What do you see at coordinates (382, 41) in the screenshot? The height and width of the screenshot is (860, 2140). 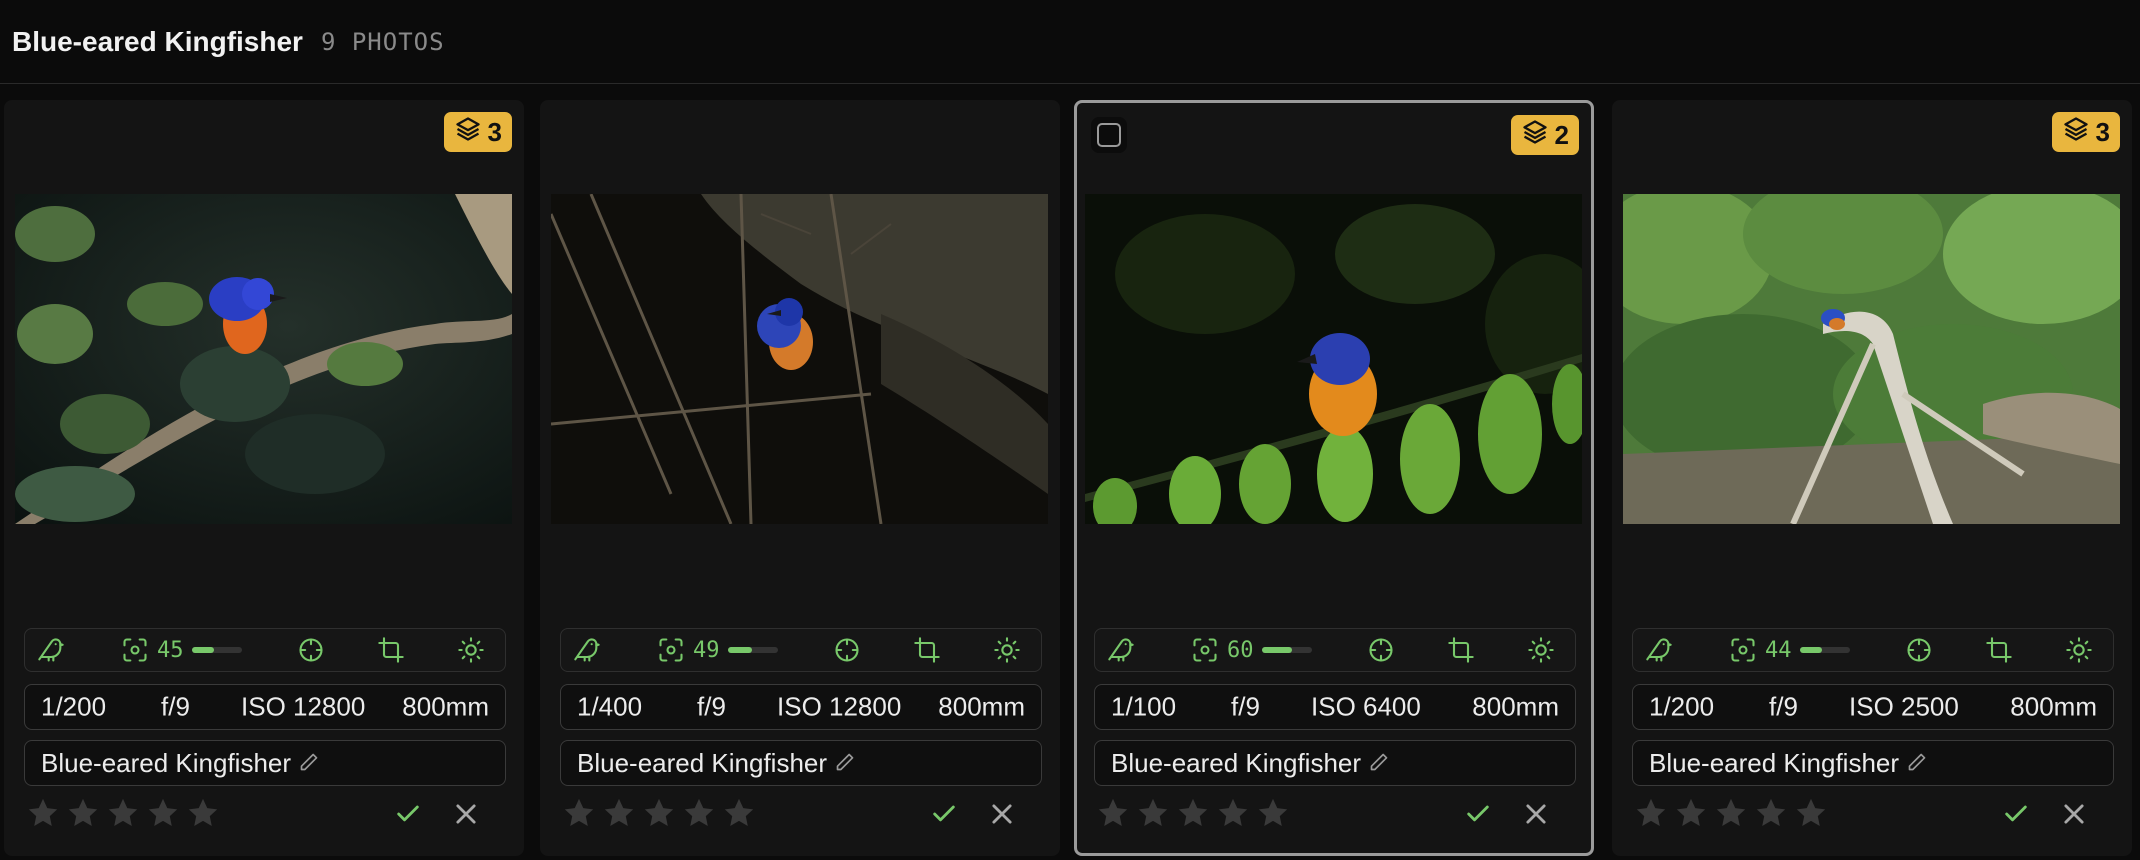 I see `photo-count: 9 PHOTOS` at bounding box center [382, 41].